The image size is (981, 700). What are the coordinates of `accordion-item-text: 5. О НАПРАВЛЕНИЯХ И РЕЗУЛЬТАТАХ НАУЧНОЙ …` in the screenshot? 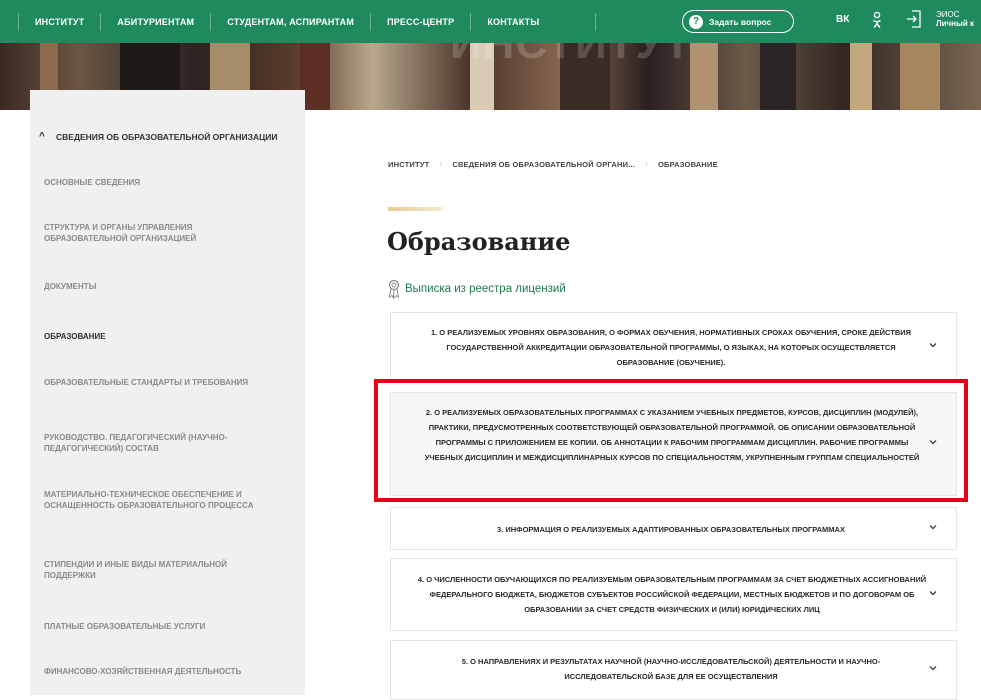 It's located at (671, 669).